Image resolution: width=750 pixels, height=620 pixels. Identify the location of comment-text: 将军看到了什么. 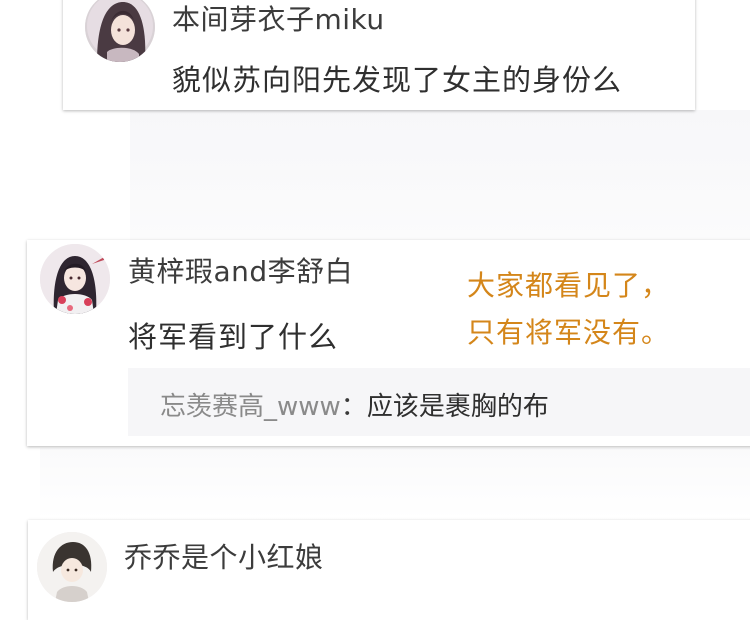
(233, 337).